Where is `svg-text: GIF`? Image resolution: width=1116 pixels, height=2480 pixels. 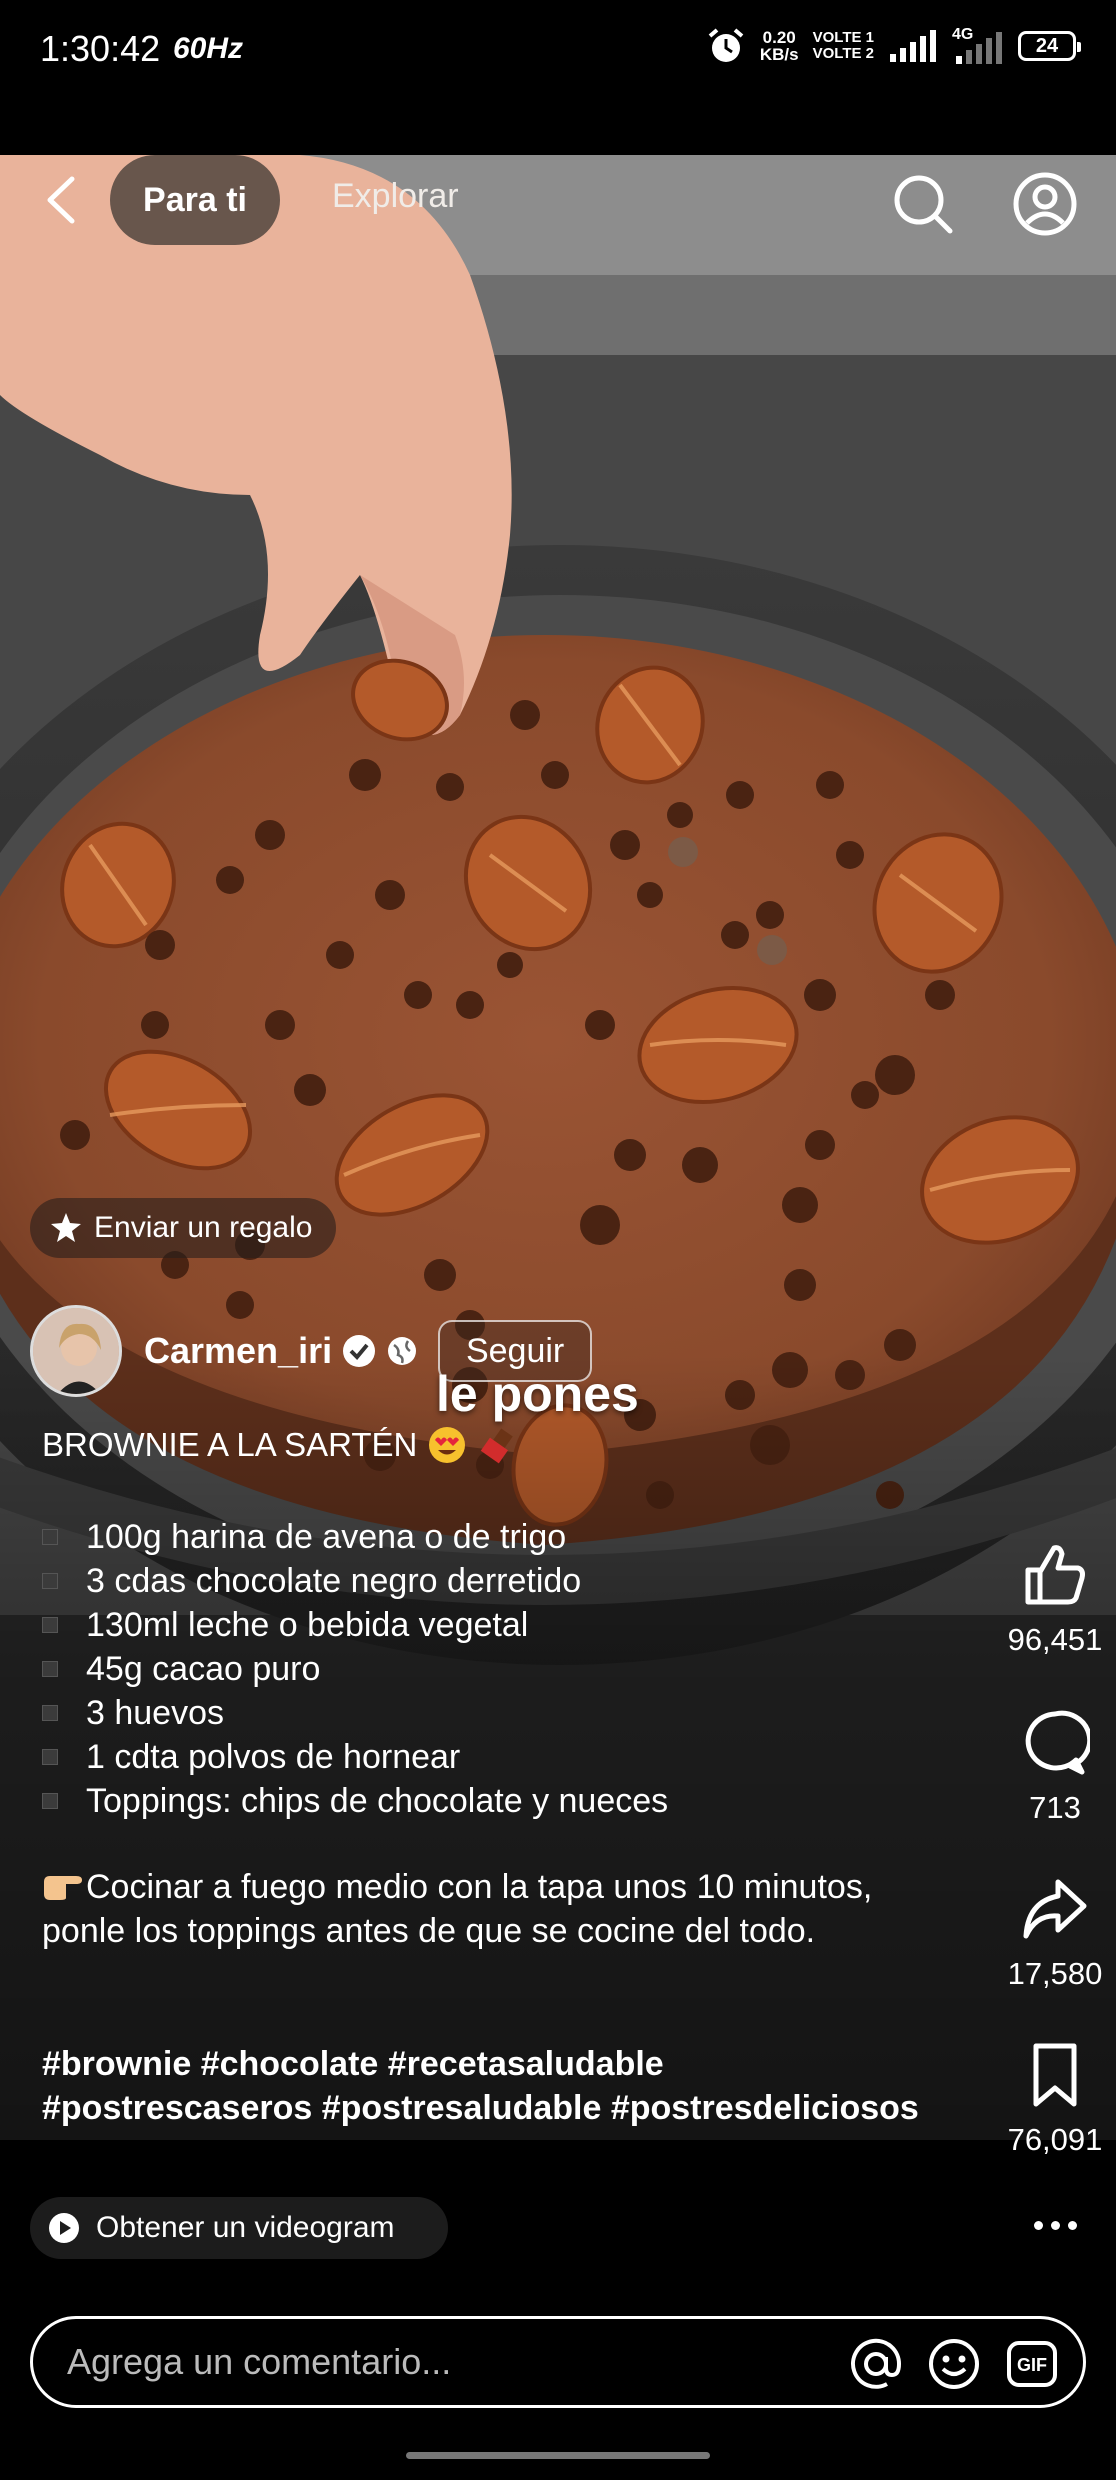 svg-text: GIF is located at coordinates (1032, 2365).